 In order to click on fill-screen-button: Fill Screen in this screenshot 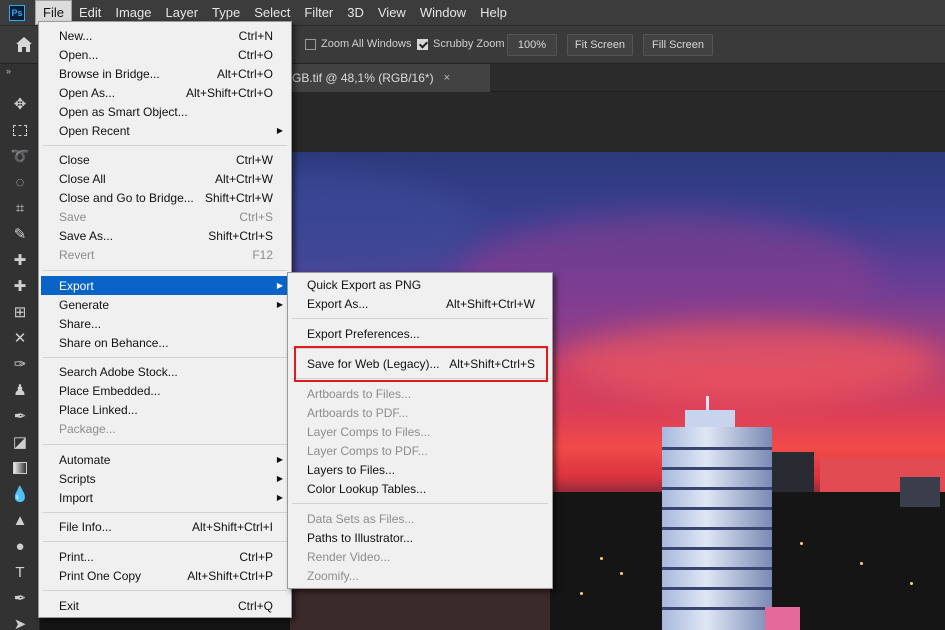, I will do `click(678, 45)`.